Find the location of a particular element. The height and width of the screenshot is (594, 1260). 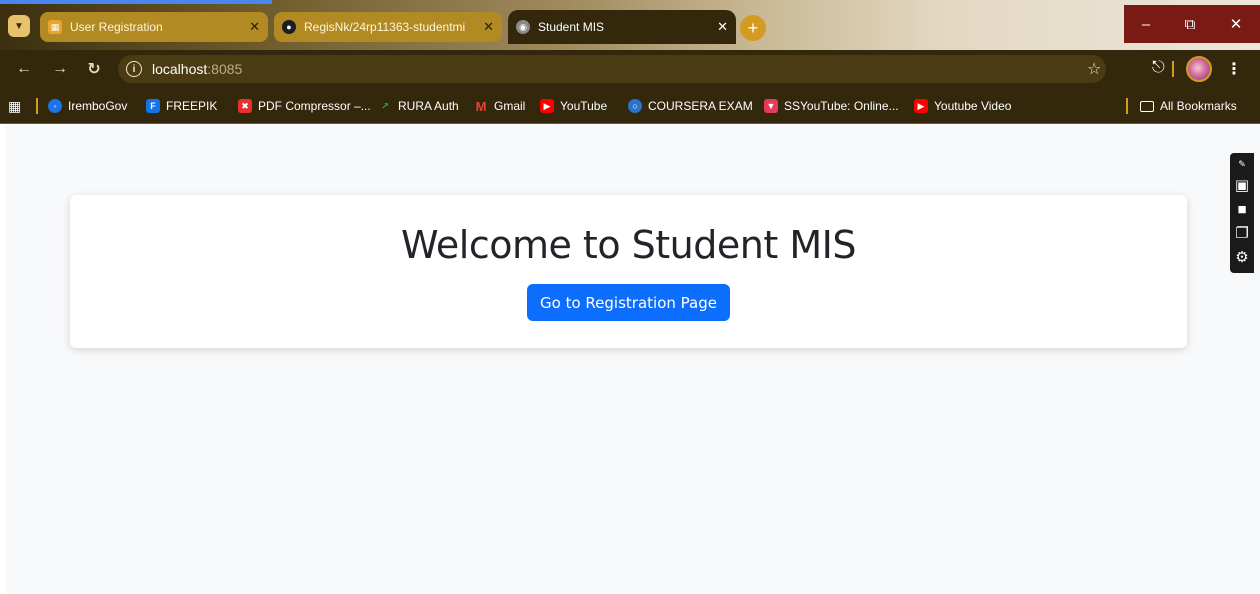

page-edge is located at coordinates (3, 359).